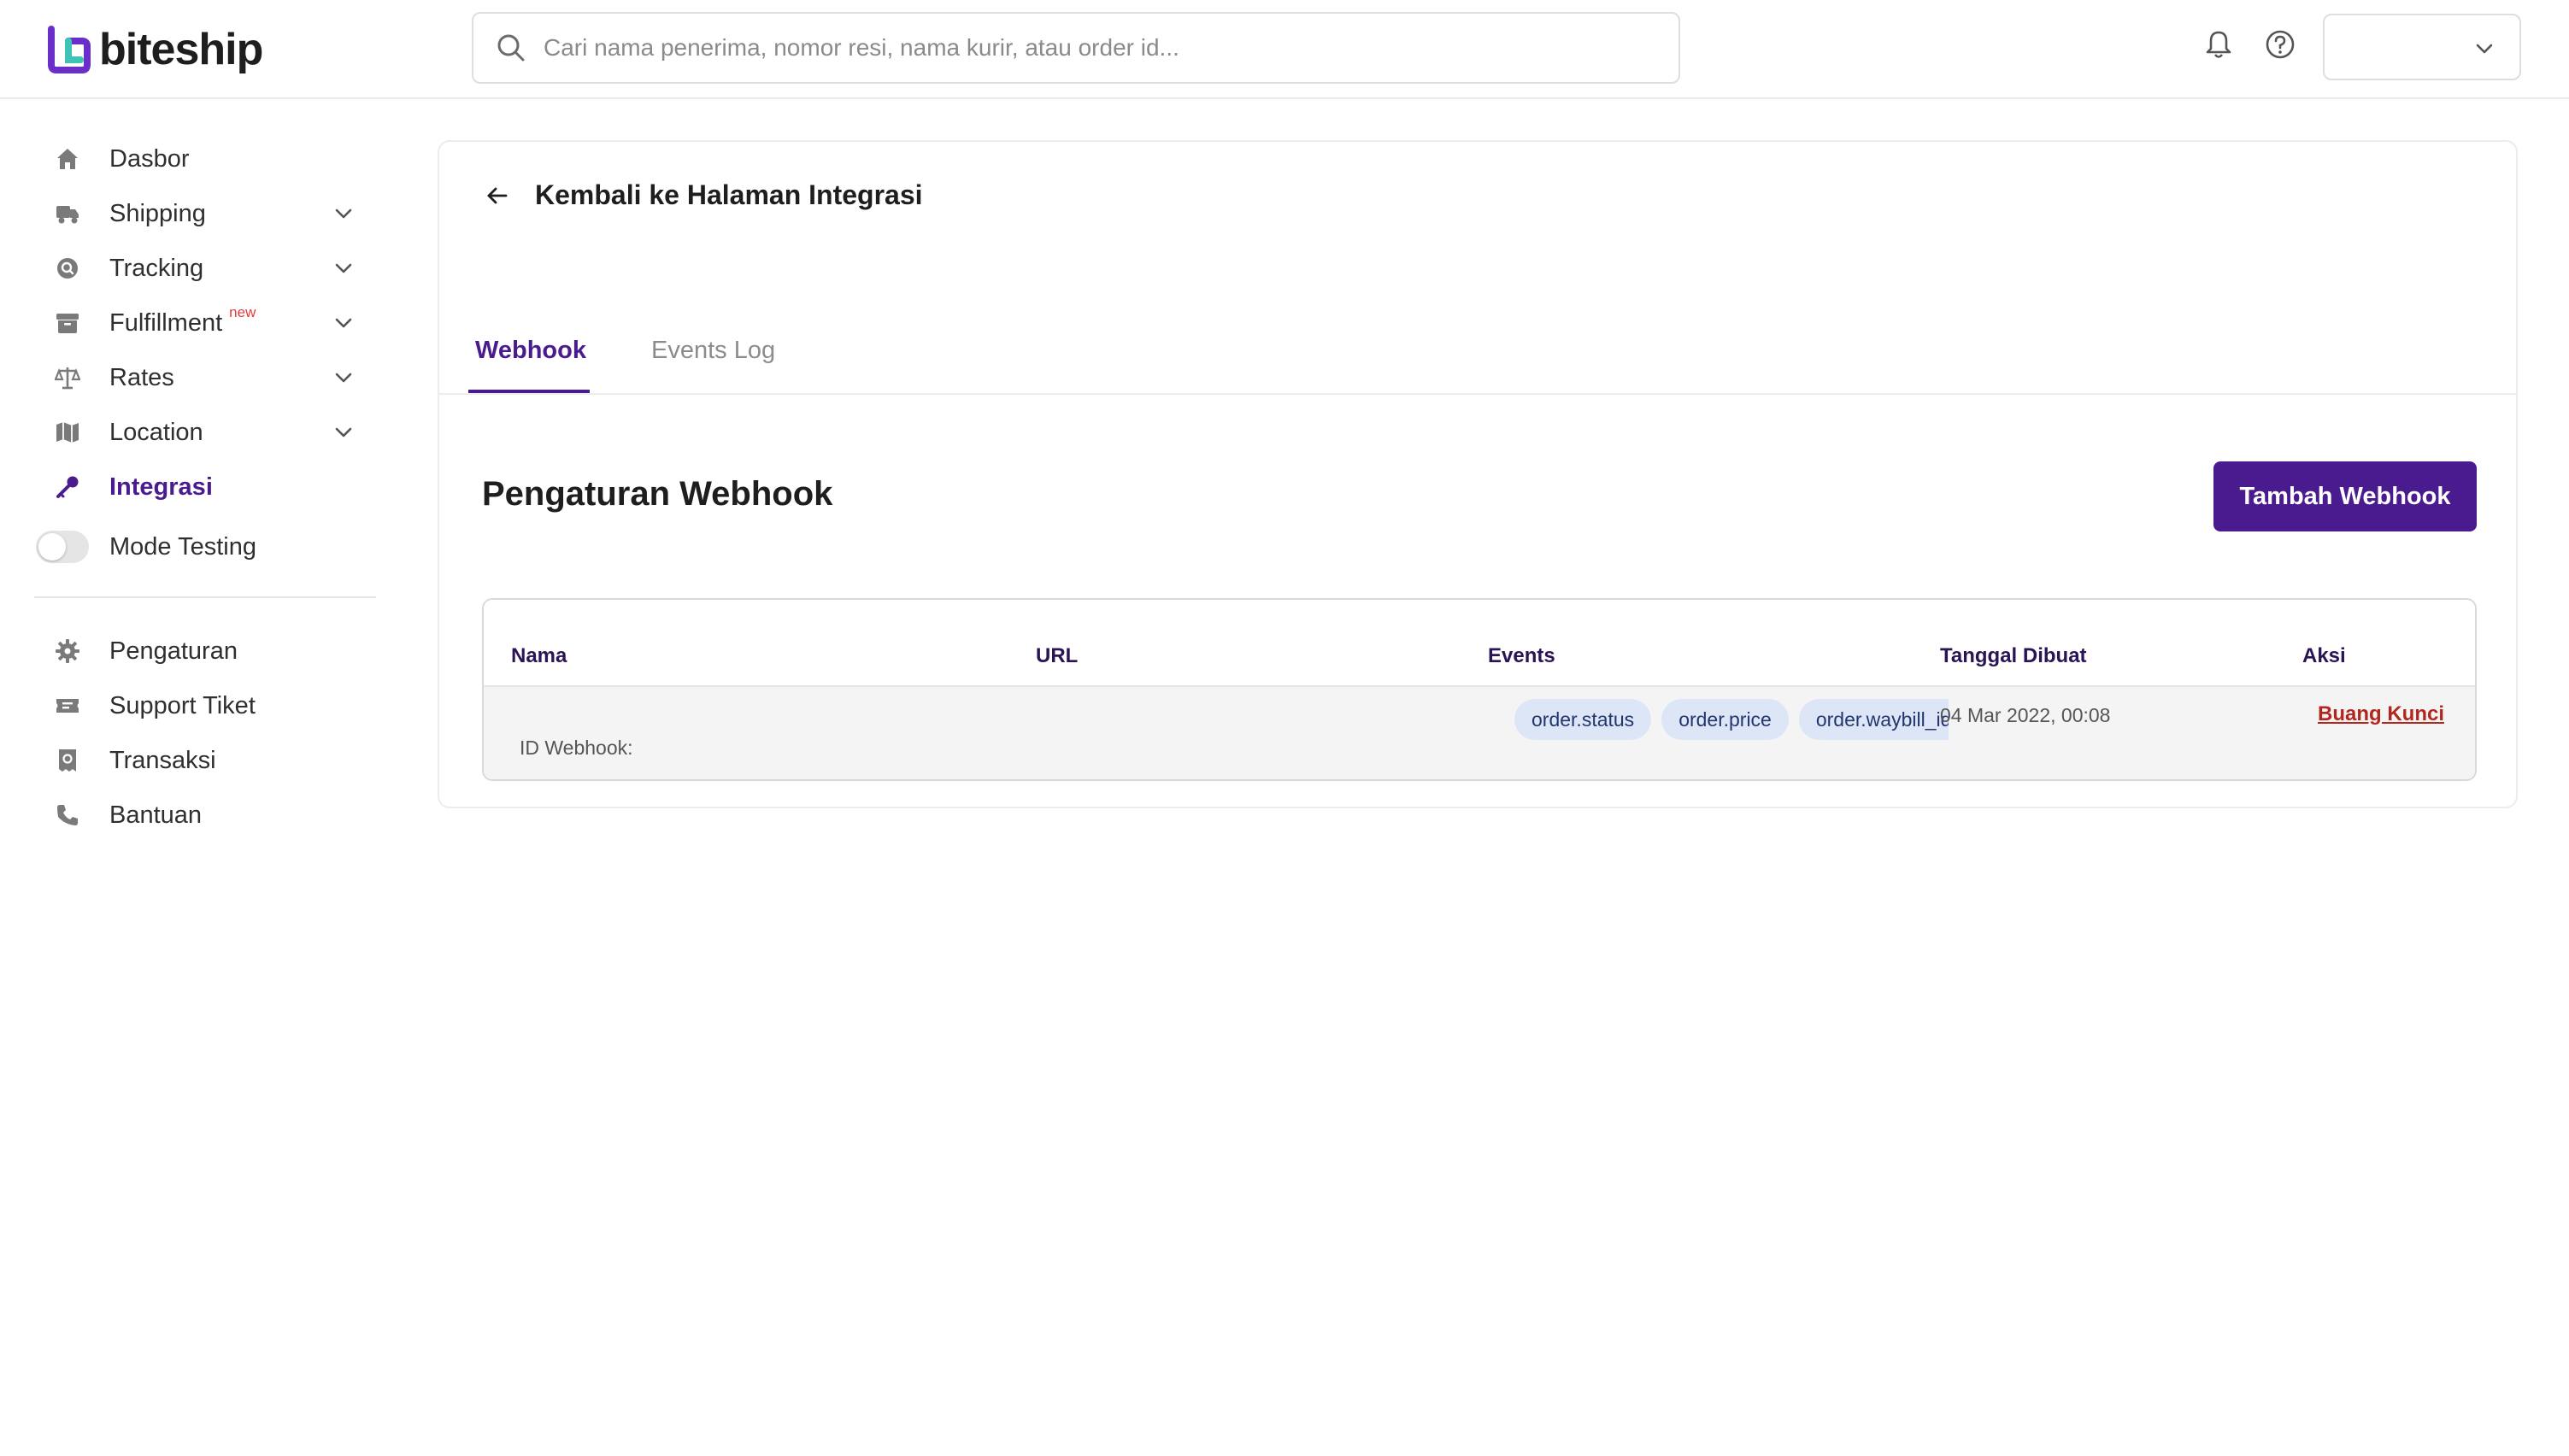  I want to click on section-title: Pengaturan Webhook, so click(657, 494).